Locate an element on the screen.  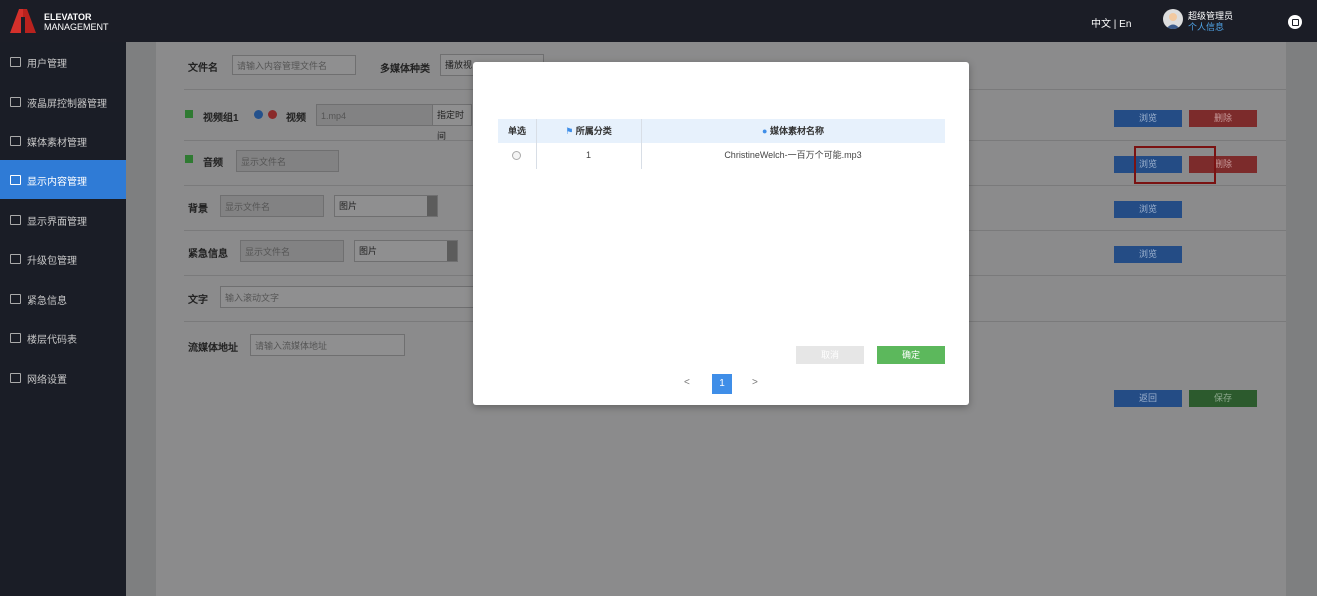
urgent-browse-button: 浏览 is located at coordinates (1148, 254).